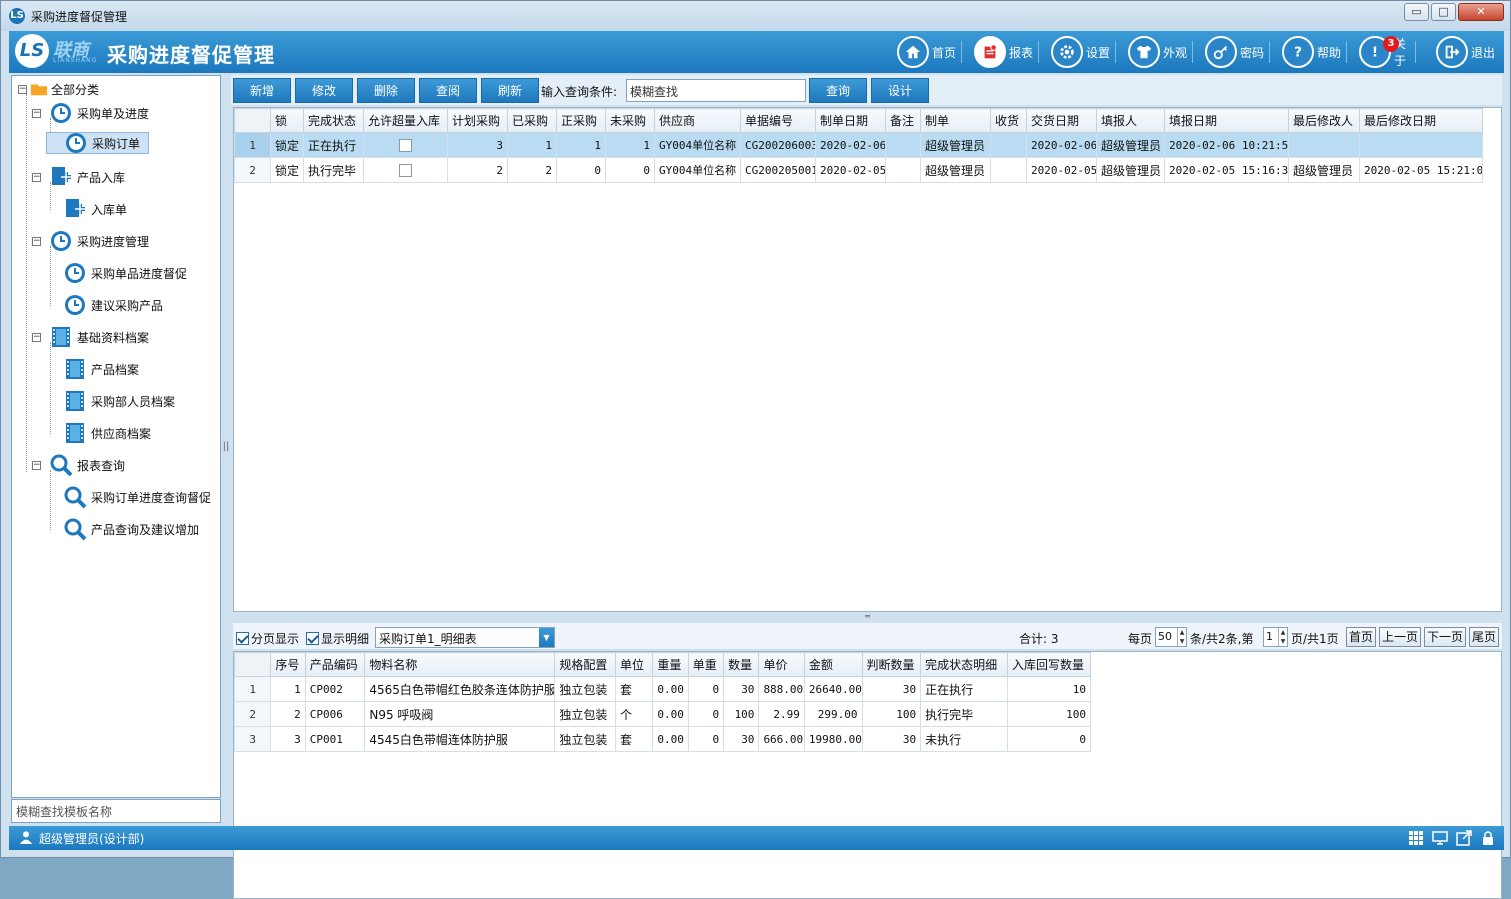  Describe the element at coordinates (1400, 637) in the screenshot. I see `prev-page-button: 上一页` at that location.